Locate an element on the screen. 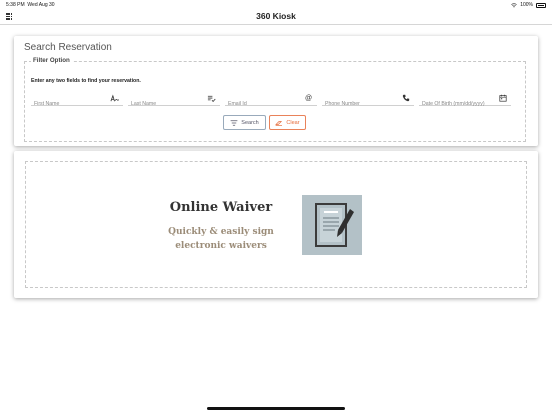  phone-input is located at coordinates (361, 104).